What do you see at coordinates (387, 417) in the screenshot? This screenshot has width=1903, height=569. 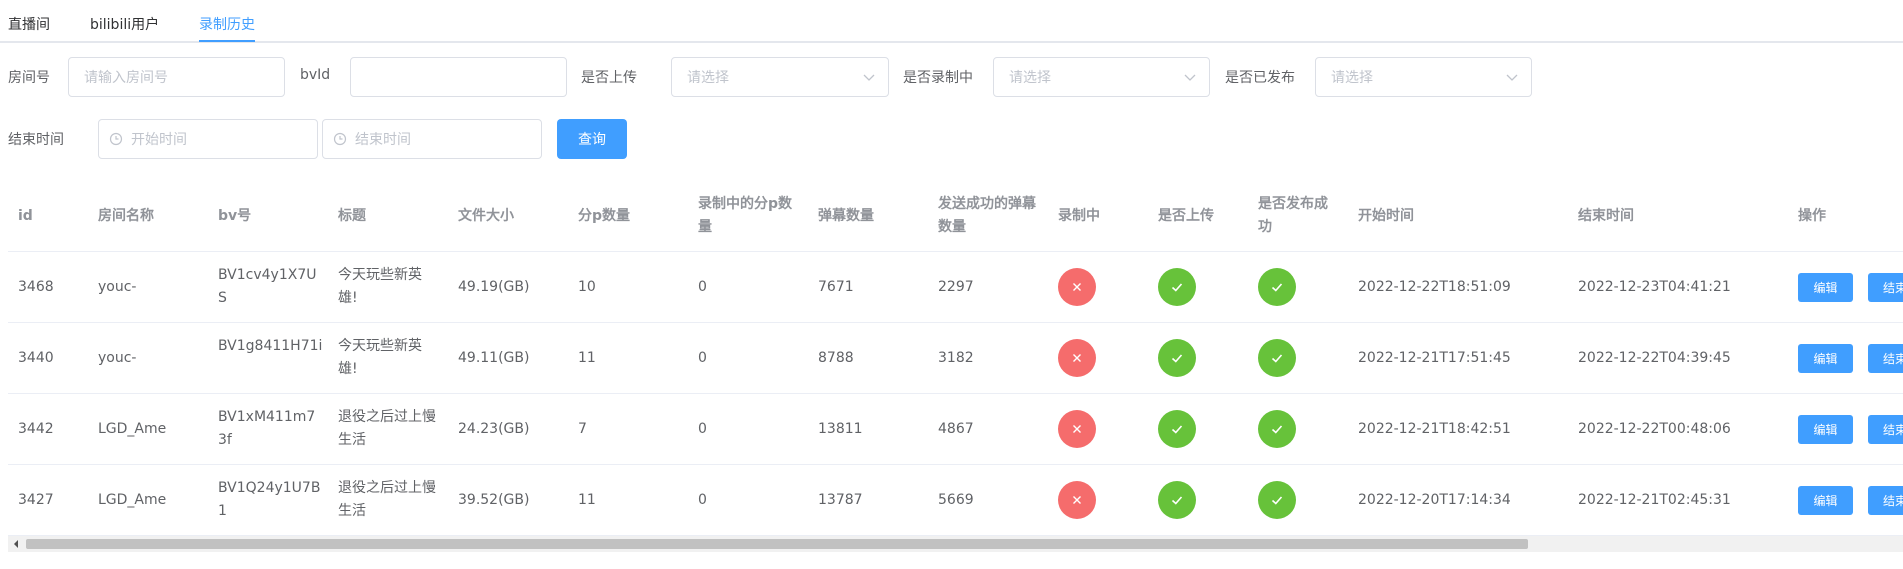 I see `cell-title-line1: 退役之后过上慢` at bounding box center [387, 417].